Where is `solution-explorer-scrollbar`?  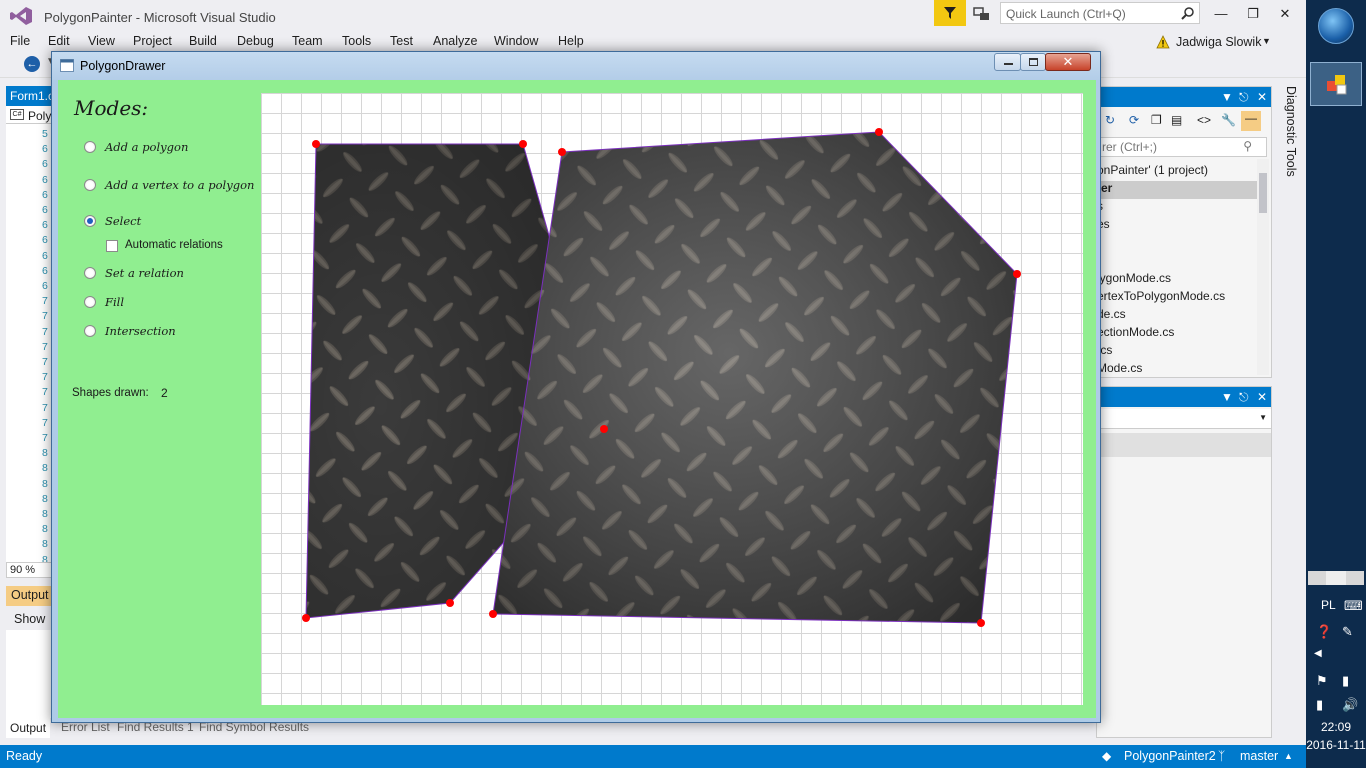
solution-explorer-scrollbar is located at coordinates (1263, 267).